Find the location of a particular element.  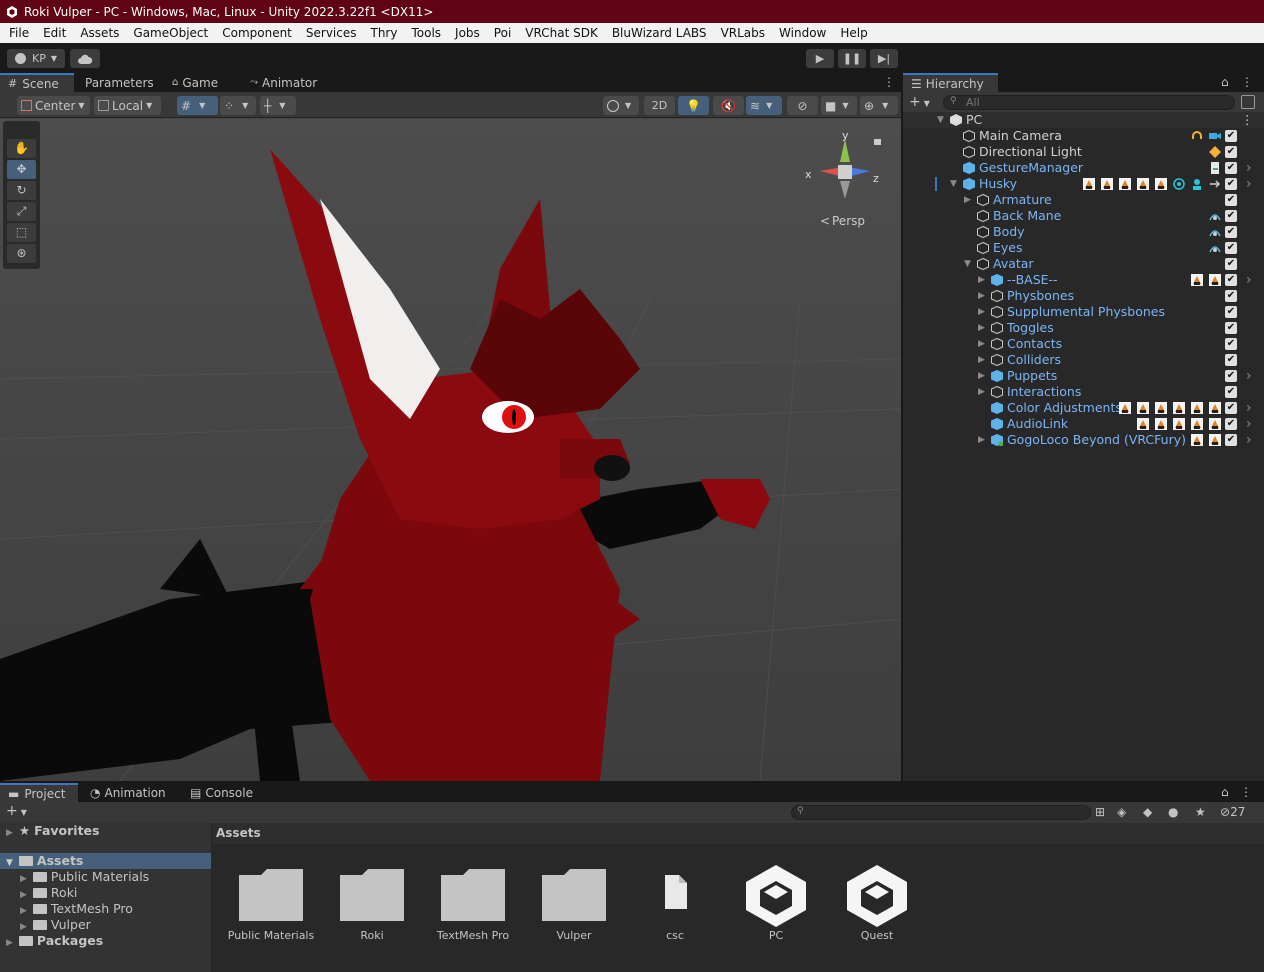

add-button: + ▼ is located at coordinates (919, 102).